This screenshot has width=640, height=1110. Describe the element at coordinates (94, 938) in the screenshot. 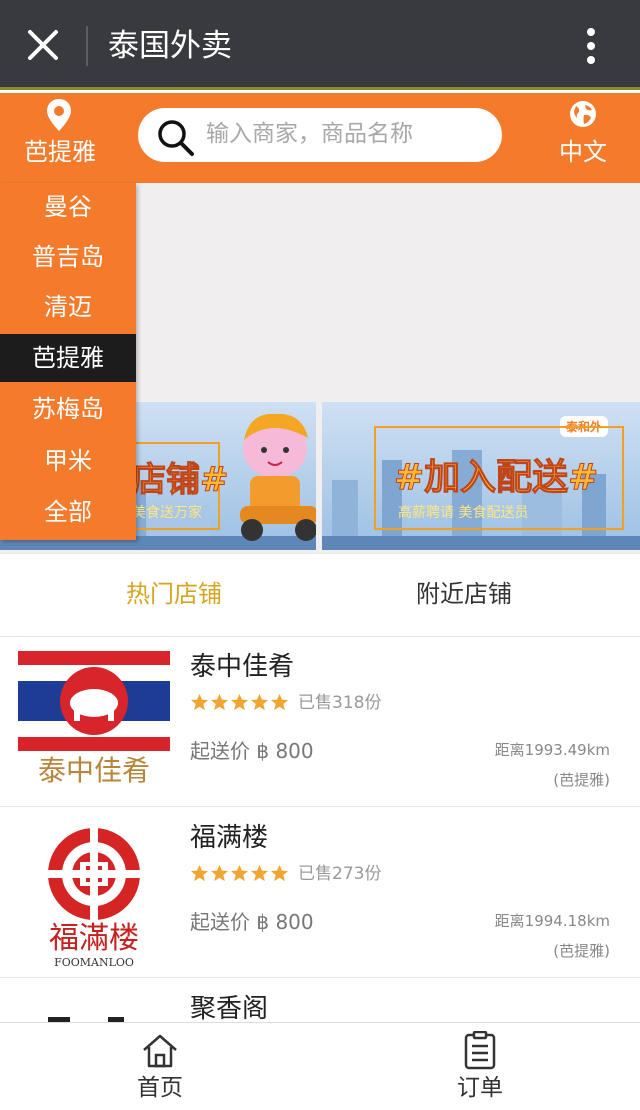

I see `store-logo-caption: 福滿楼` at that location.